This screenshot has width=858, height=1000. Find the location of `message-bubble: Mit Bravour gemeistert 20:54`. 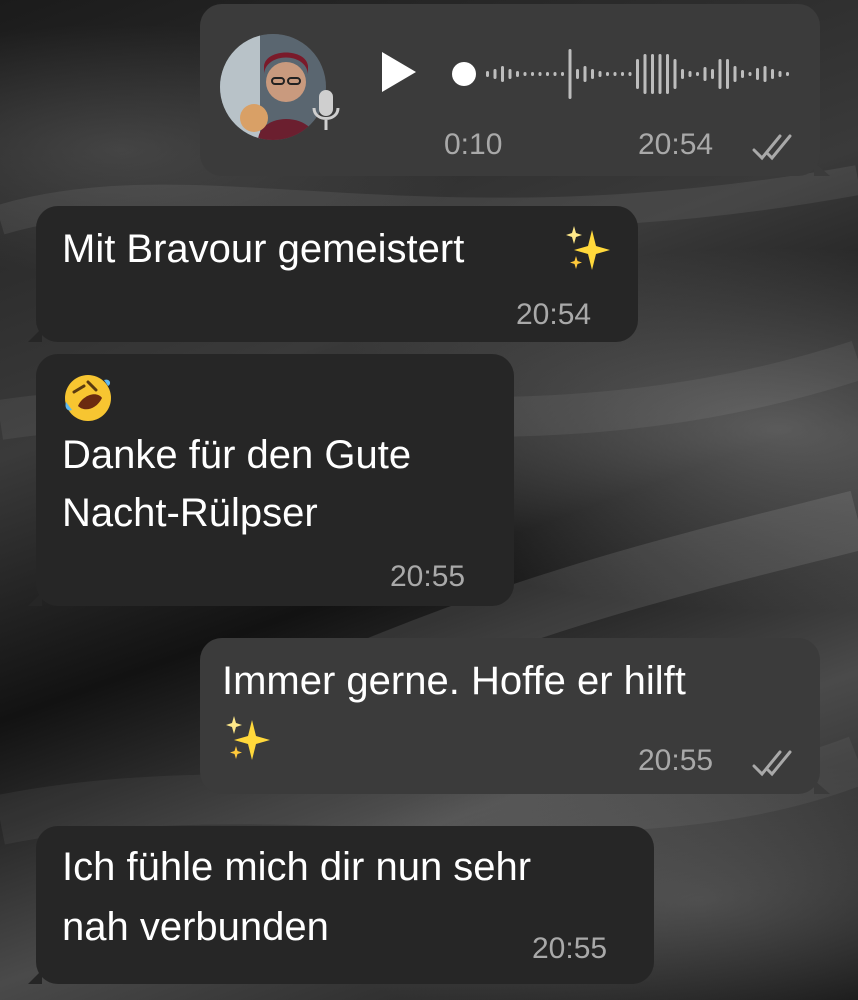

message-bubble: Mit Bravour gemeistert 20:54 is located at coordinates (333, 274).